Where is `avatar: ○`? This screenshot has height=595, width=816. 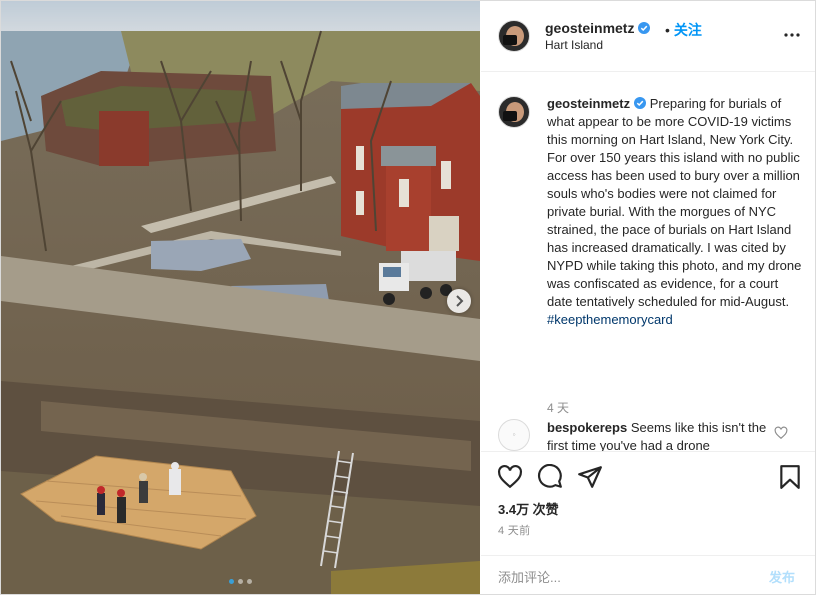
avatar: ○ is located at coordinates (514, 435).